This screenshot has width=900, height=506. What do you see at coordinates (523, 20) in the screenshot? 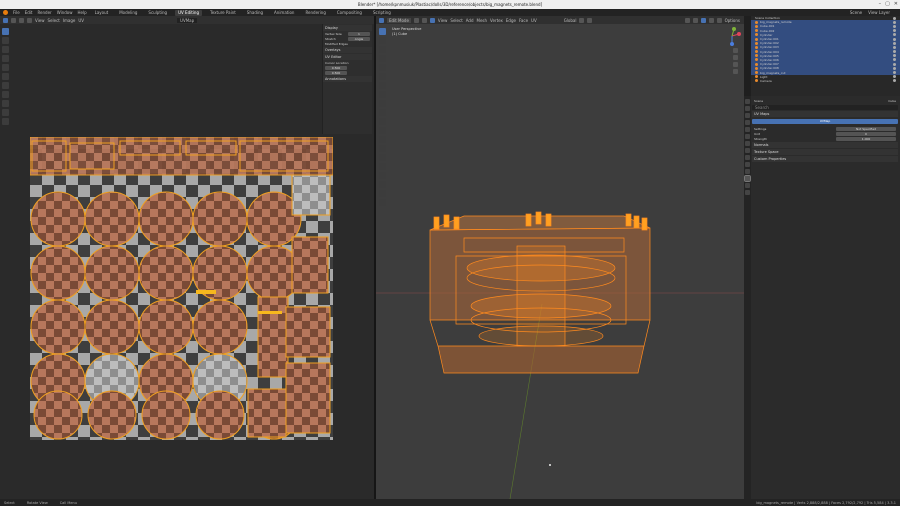
I see `viewport-menu-face: Face` at bounding box center [523, 20].